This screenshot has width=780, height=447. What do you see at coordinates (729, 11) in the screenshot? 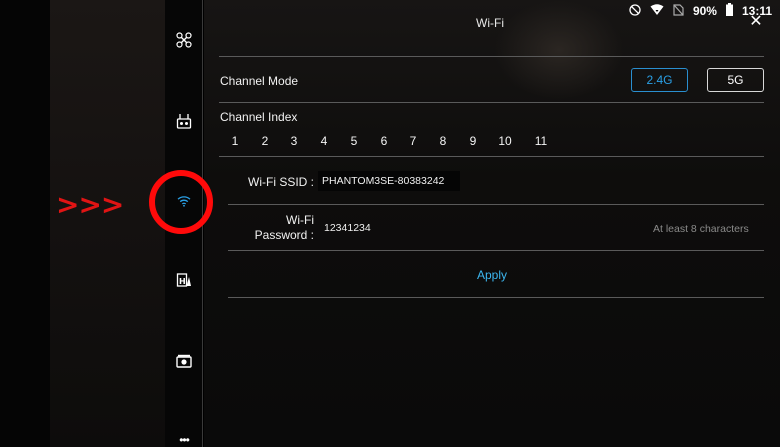
I see `battery-icon` at bounding box center [729, 11].